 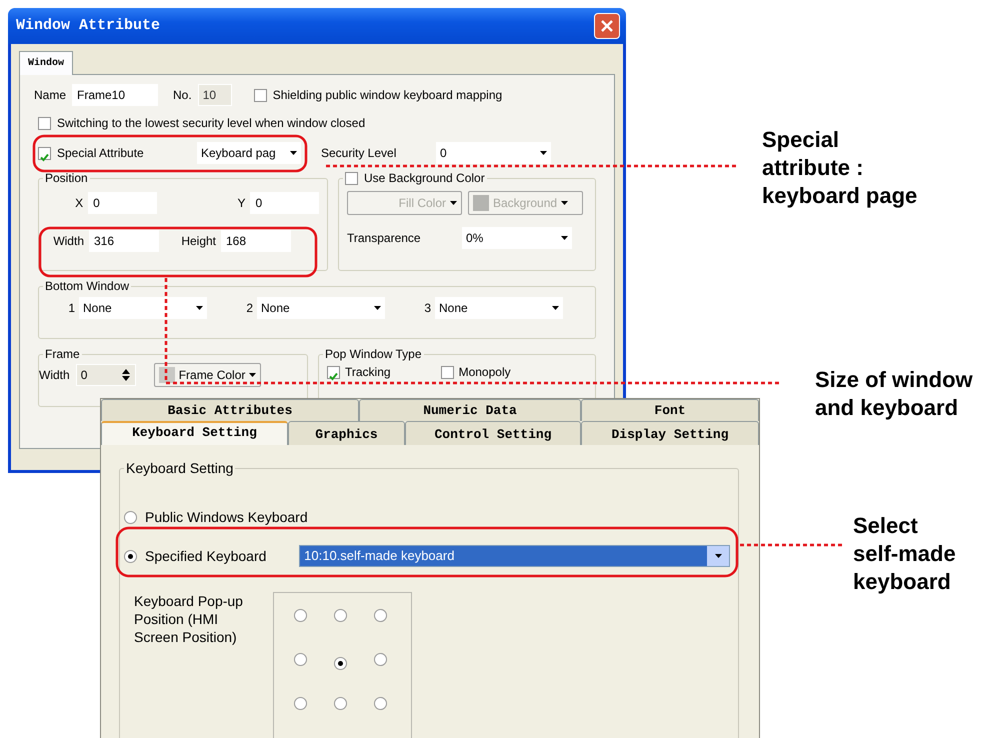 What do you see at coordinates (904, 554) in the screenshot?
I see `callout-text: Select self-made keyboard` at bounding box center [904, 554].